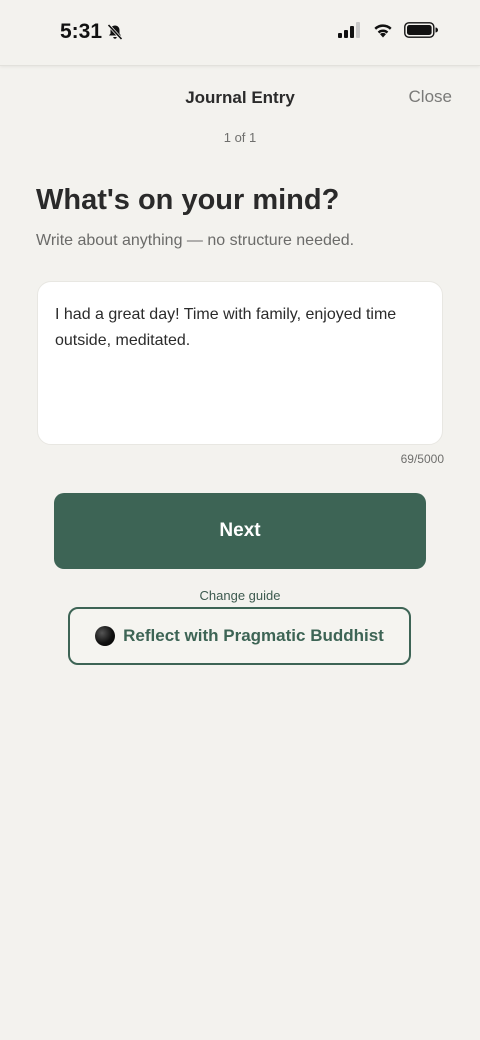 The width and height of the screenshot is (480, 1040). What do you see at coordinates (81, 31) in the screenshot?
I see `status-time-text: 5:31` at bounding box center [81, 31].